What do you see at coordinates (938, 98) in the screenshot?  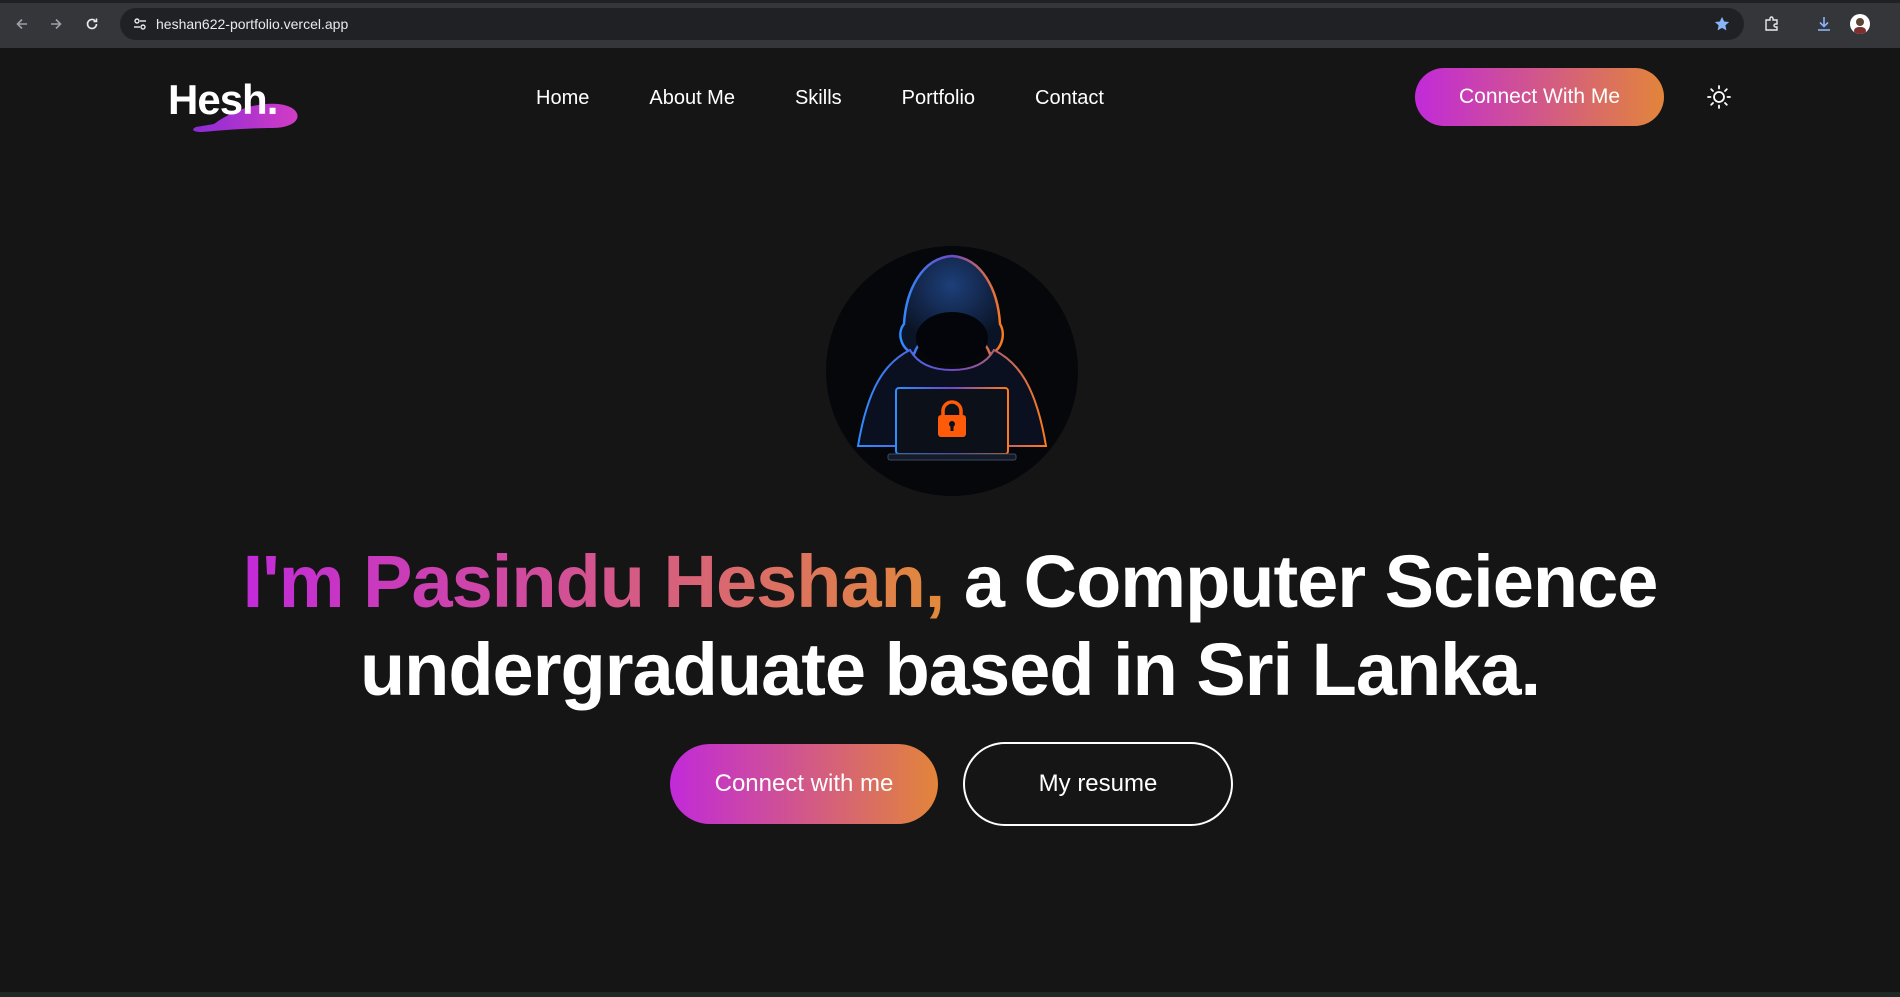 I see `nav-link-portfolio: Portfolio` at bounding box center [938, 98].